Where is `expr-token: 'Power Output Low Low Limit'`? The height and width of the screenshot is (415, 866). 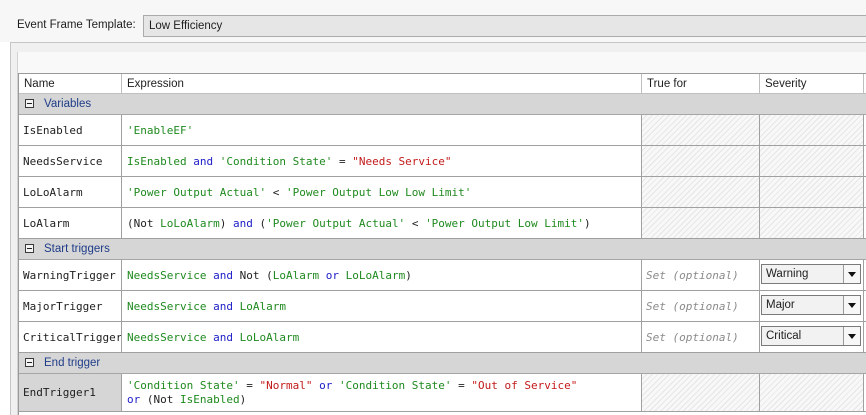 expr-token: 'Power Output Low Low Limit' is located at coordinates (378, 192).